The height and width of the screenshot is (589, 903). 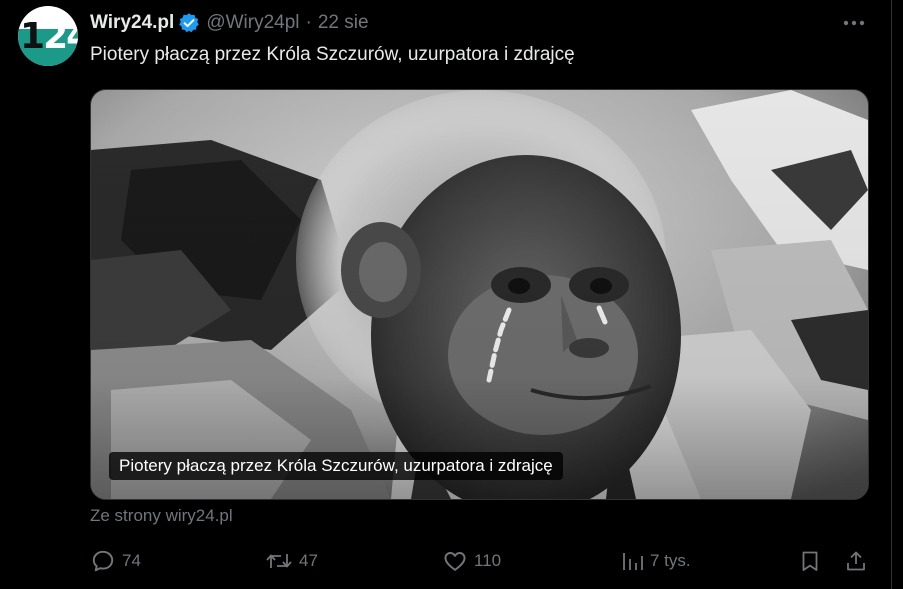 I want to click on reply-count: 74, so click(x=131, y=560).